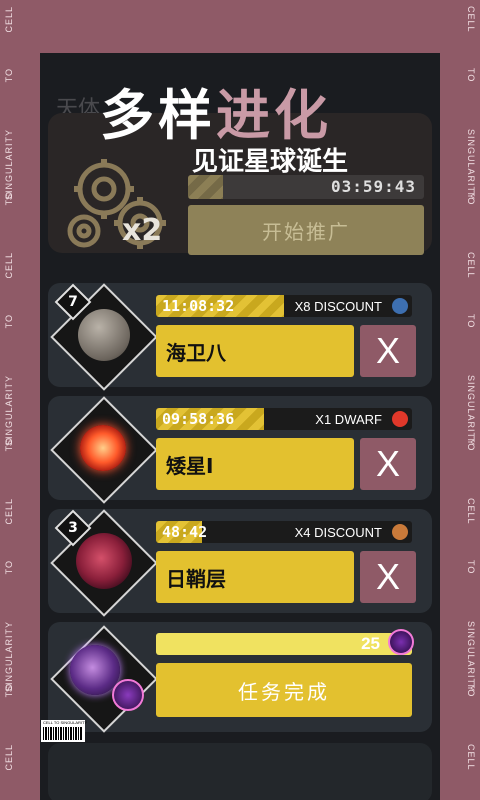 The height and width of the screenshot is (800, 480). I want to click on title-white: 多样, so click(158, 115).